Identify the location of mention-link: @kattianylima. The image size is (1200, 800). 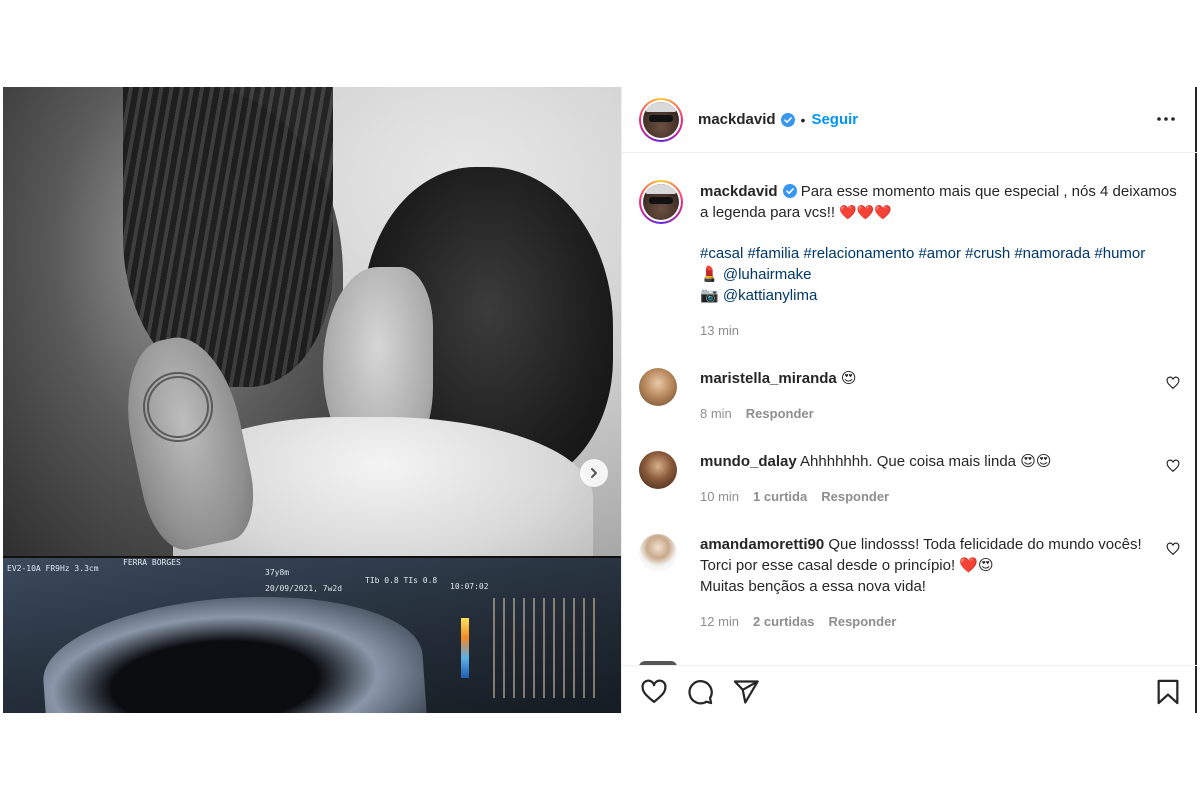
(770, 295).